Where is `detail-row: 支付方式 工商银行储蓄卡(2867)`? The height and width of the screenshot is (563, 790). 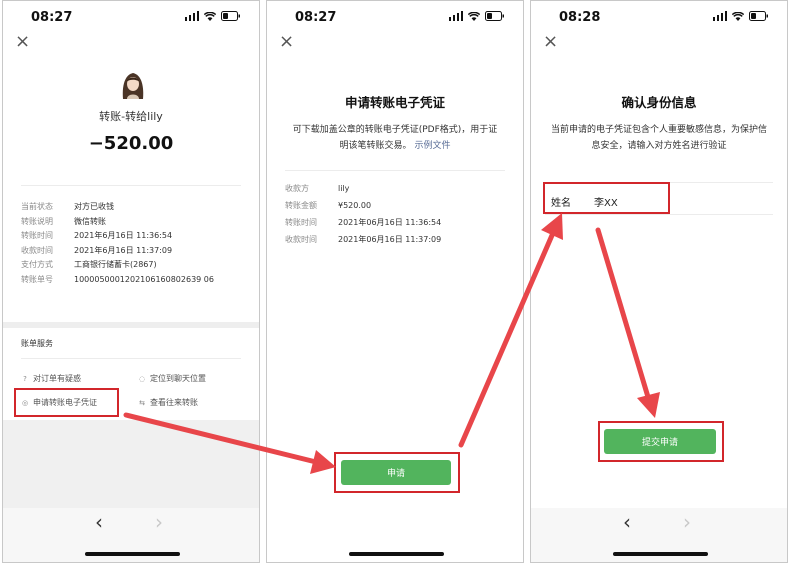
detail-row: 支付方式 工商银行储蓄卡(2867) is located at coordinates (135, 265).